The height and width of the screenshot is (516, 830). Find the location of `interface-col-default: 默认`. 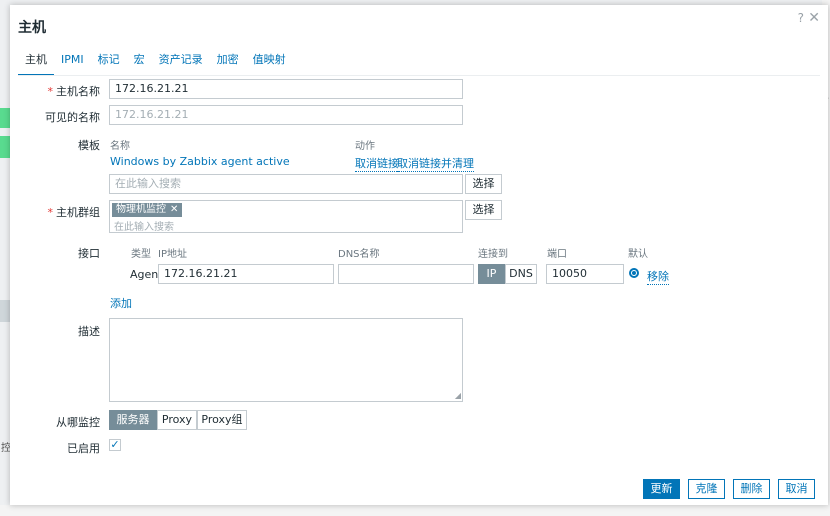

interface-col-default: 默认 is located at coordinates (638, 254).